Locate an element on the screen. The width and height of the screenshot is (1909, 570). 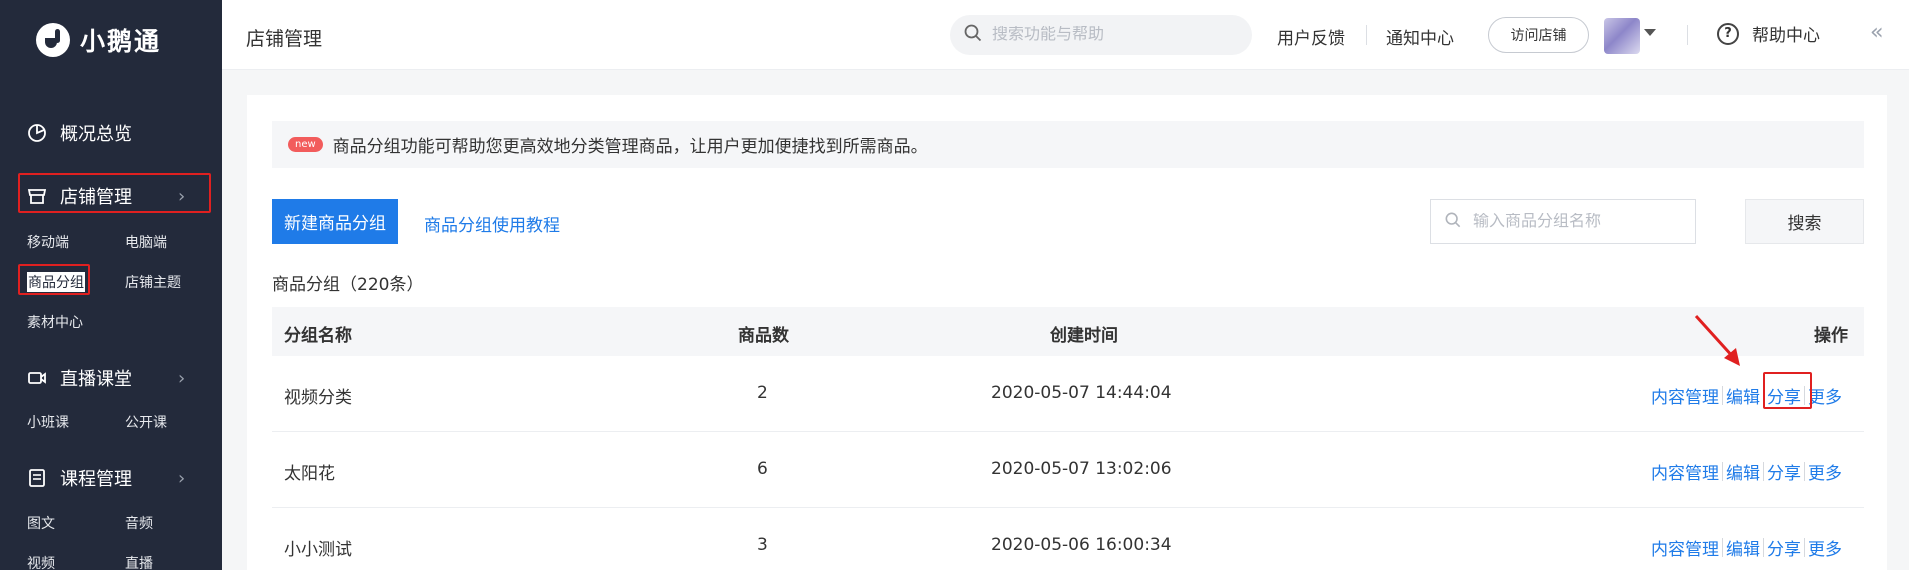
group-search-box is located at coordinates (1563, 221).